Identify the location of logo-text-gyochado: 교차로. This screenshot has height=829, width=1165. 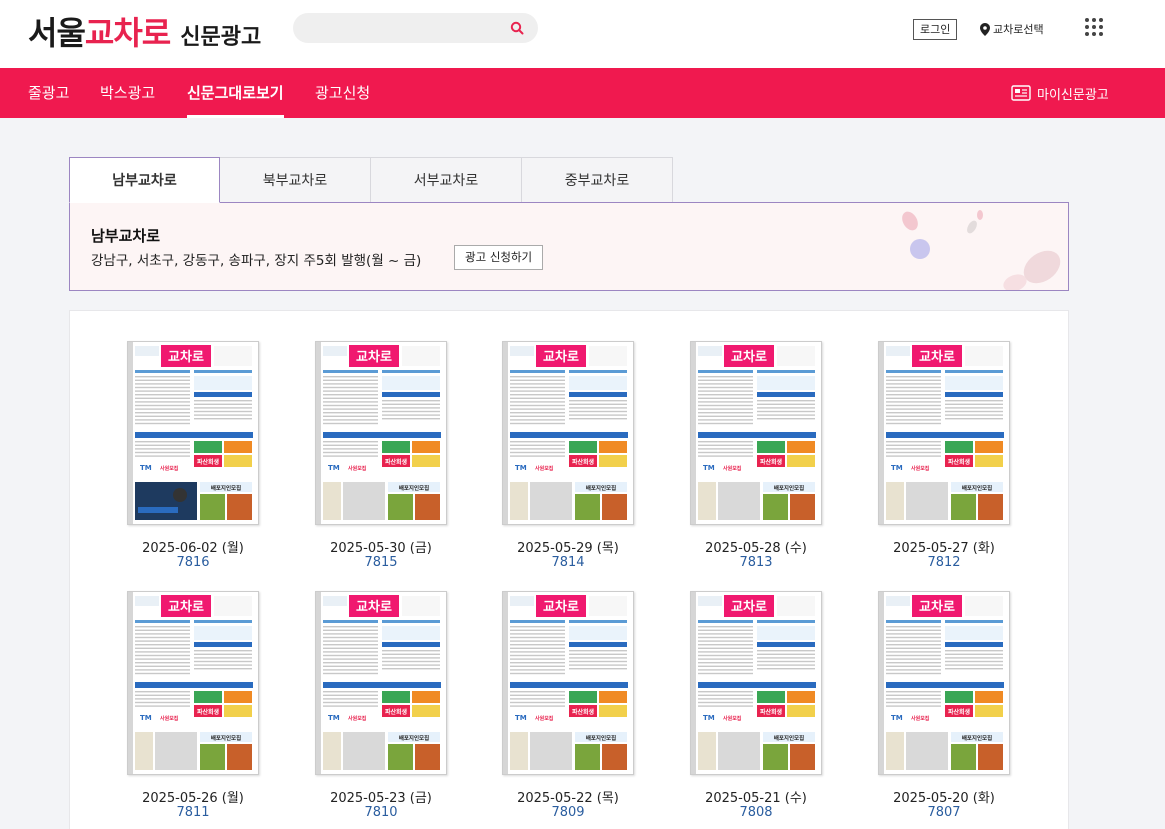
(127, 33).